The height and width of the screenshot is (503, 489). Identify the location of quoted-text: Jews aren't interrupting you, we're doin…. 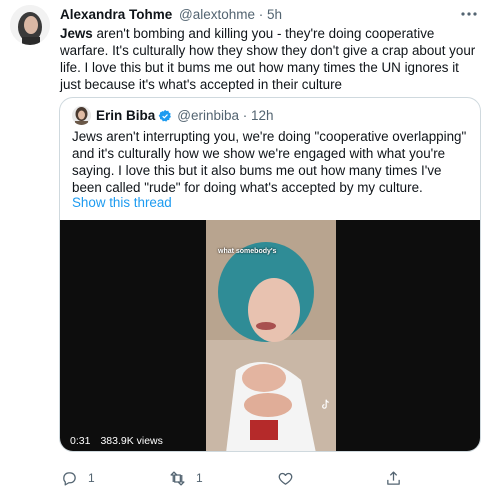
(269, 162).